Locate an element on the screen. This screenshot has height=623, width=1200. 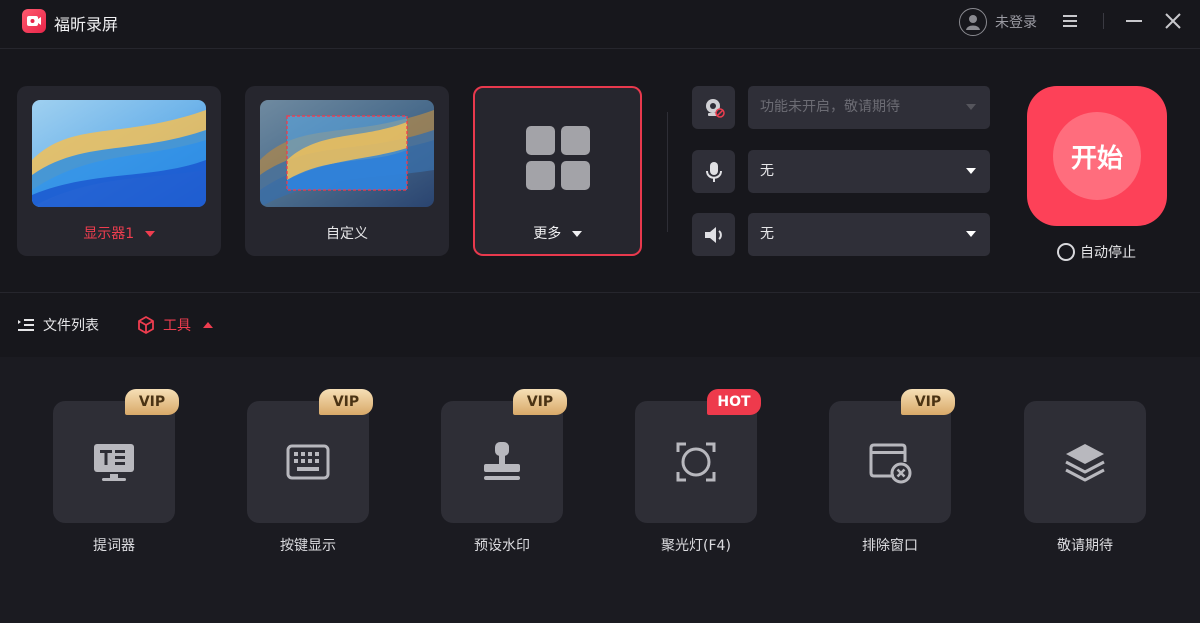
tool-exclude-window-label: 排除窗口 is located at coordinates (890, 546).